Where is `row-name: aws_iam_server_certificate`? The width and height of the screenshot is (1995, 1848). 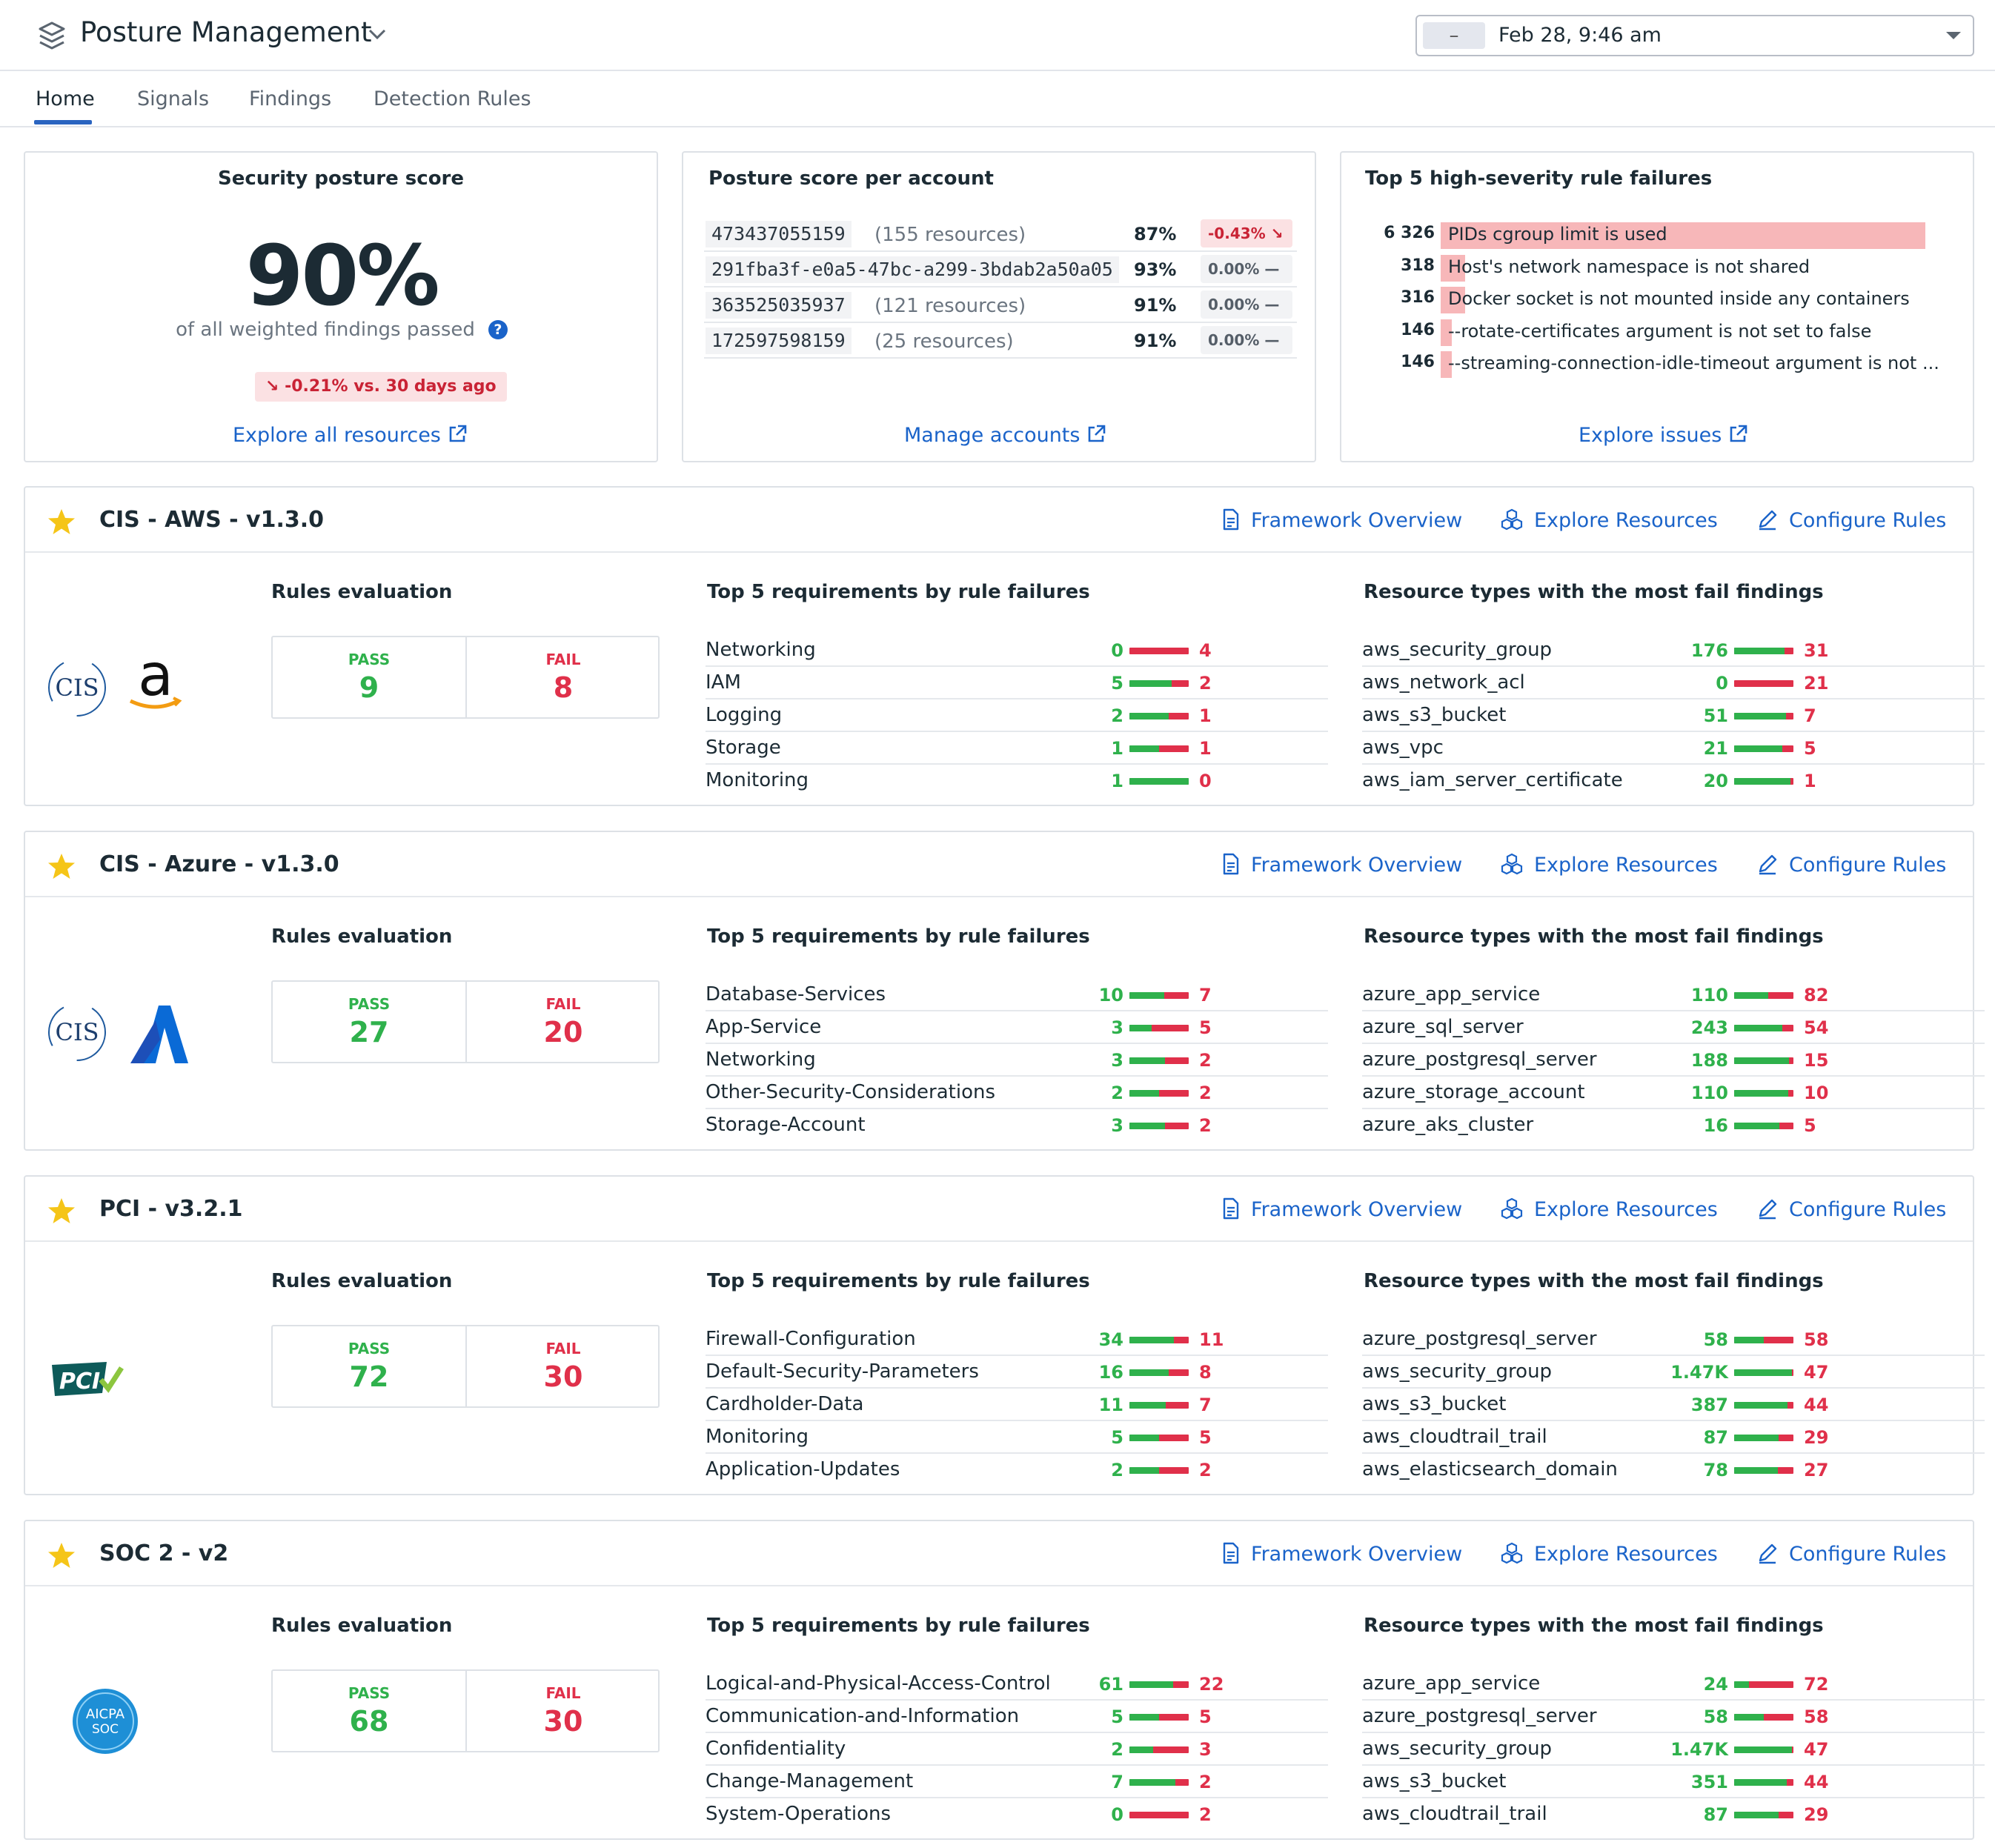
row-name: aws_iam_server_certificate is located at coordinates (1493, 780).